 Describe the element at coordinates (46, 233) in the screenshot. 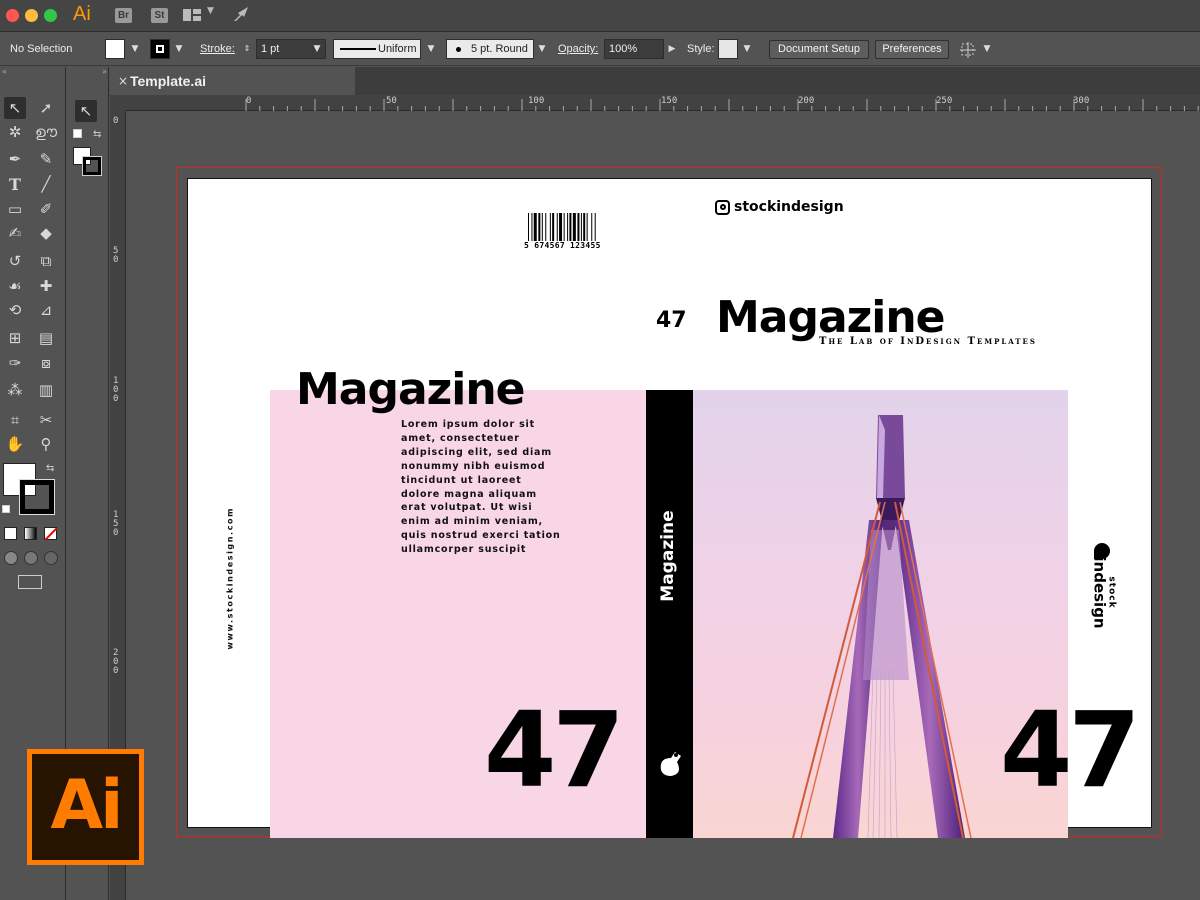

I see `eraser-tool-icon: ◆` at that location.